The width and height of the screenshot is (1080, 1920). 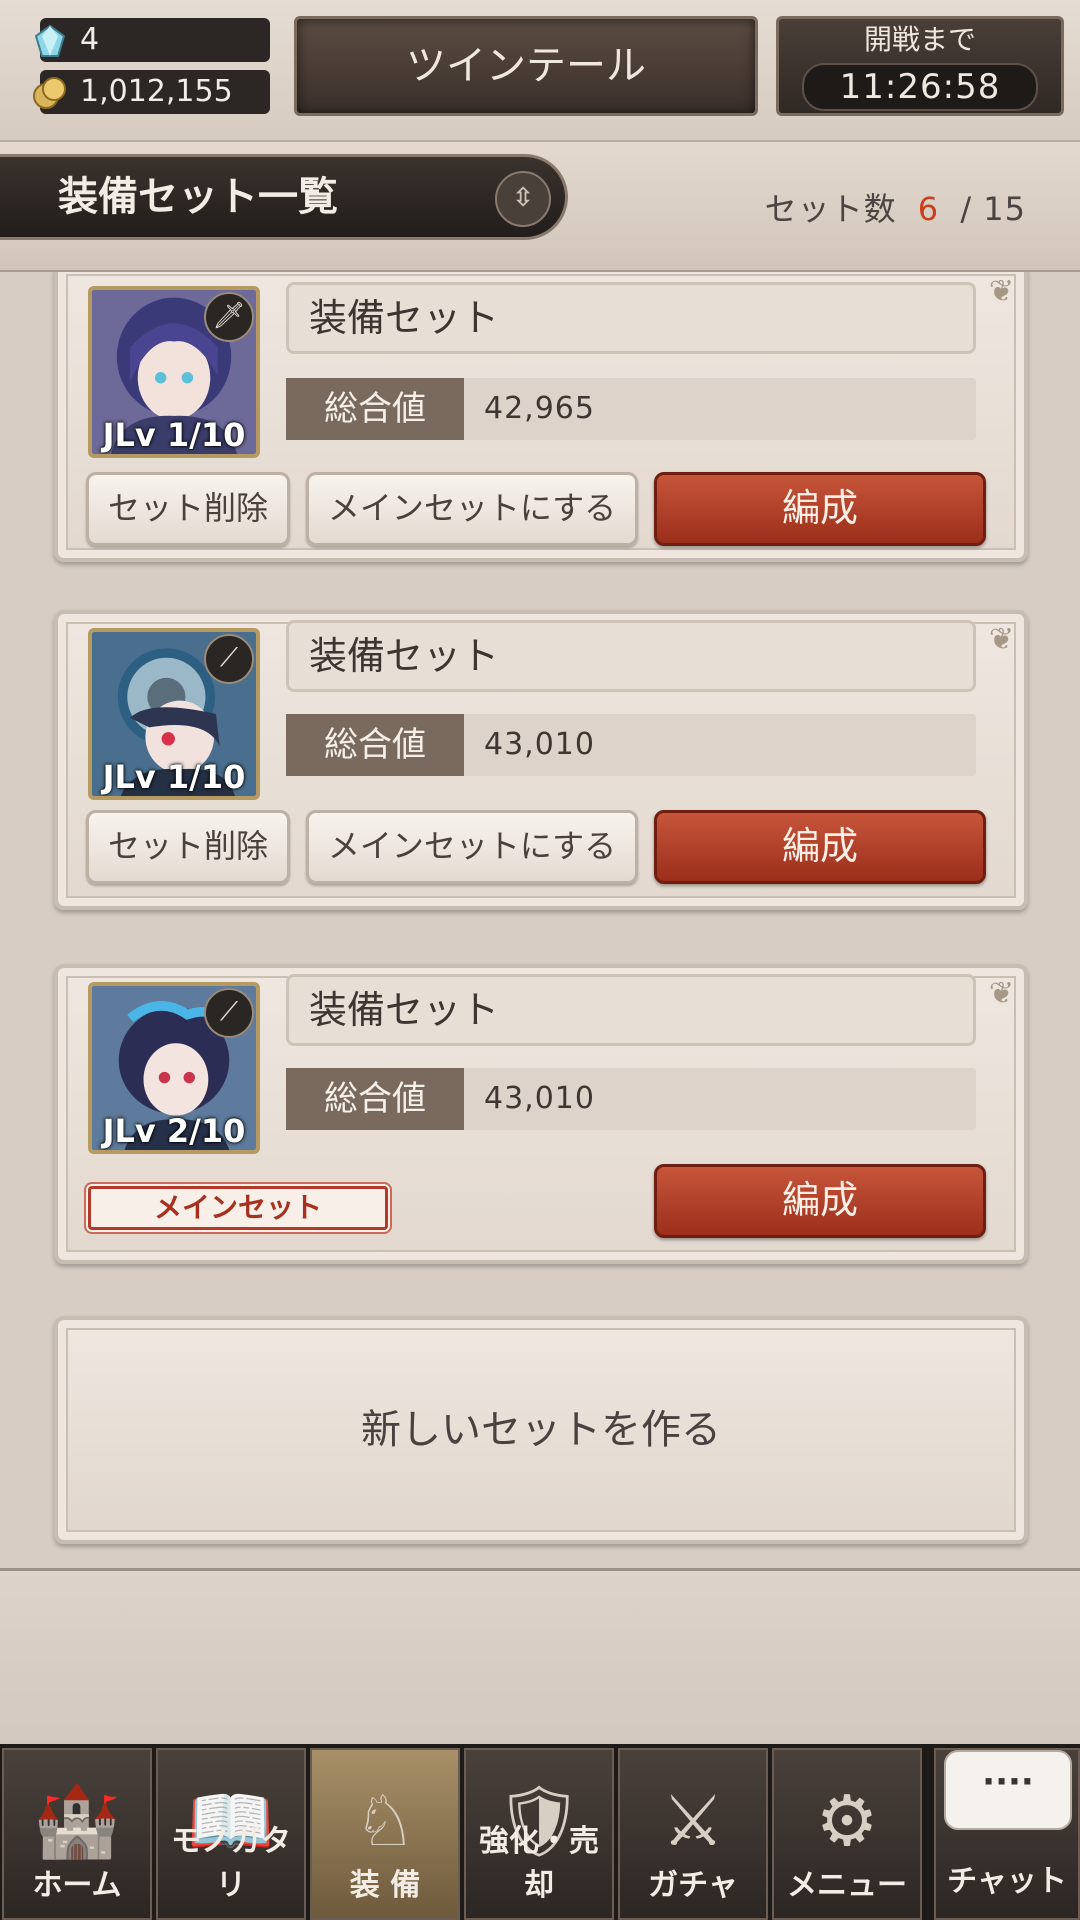 What do you see at coordinates (174, 372) in the screenshot?
I see `character-portrait: 🗡 JLv 1/10` at bounding box center [174, 372].